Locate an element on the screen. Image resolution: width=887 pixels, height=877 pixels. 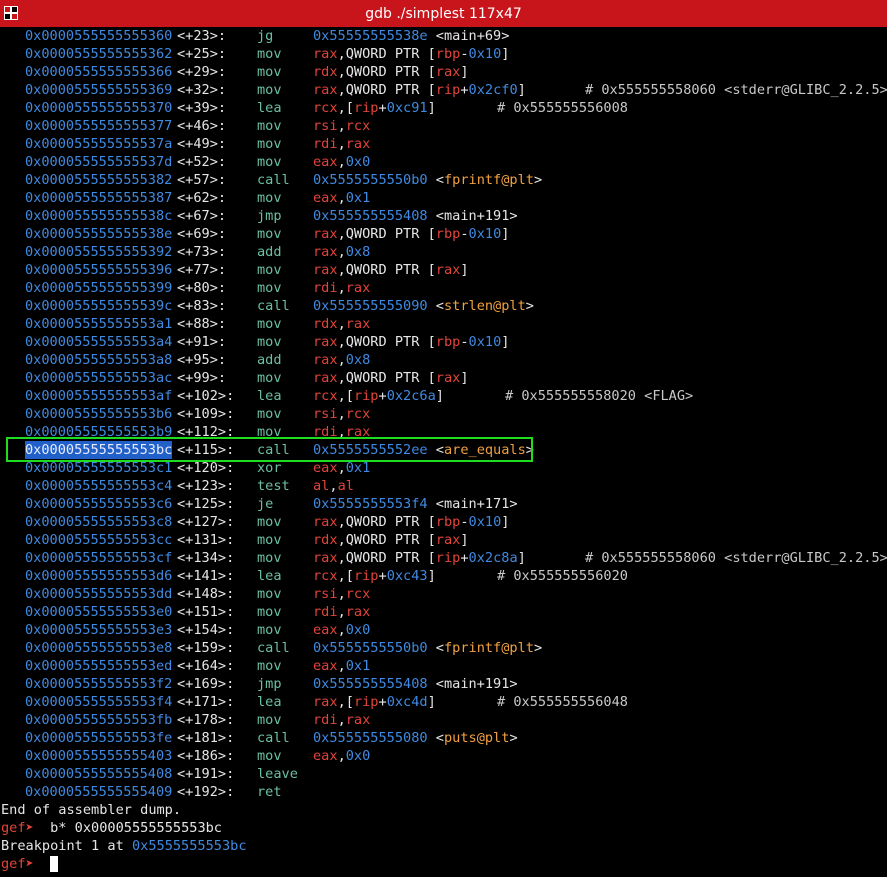
operand-token: 0x2cf0 is located at coordinates (493, 90).